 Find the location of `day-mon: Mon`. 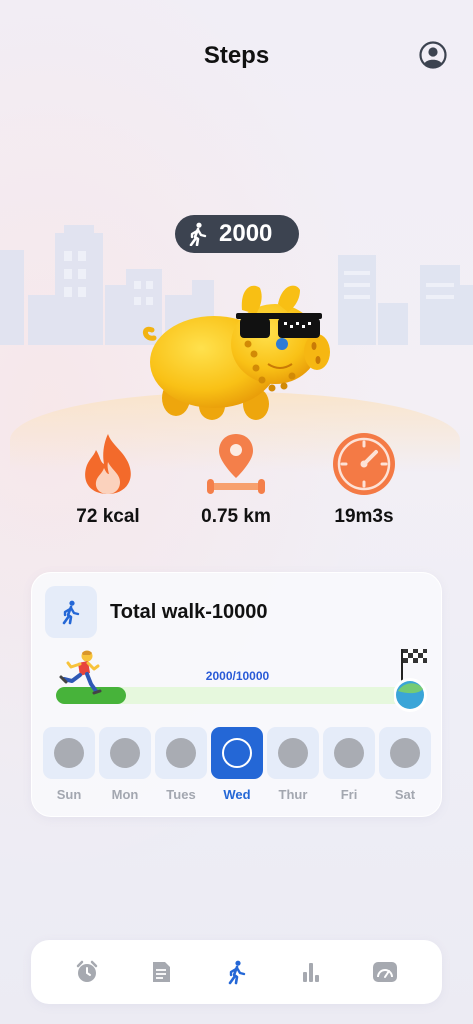

day-mon: Mon is located at coordinates (125, 767).